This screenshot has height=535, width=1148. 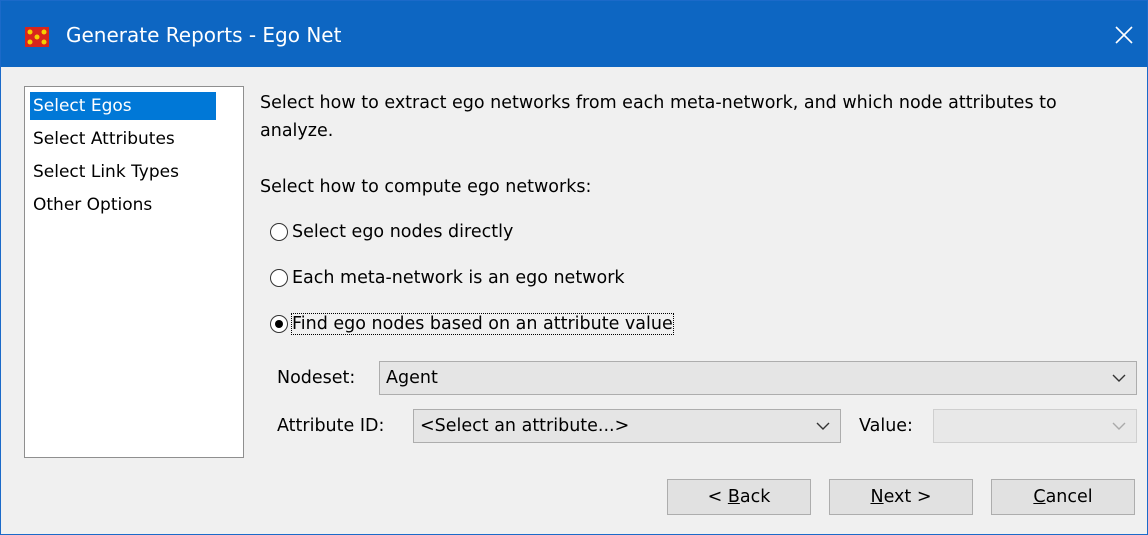 I want to click on ora-app-icon, so click(x=37, y=37).